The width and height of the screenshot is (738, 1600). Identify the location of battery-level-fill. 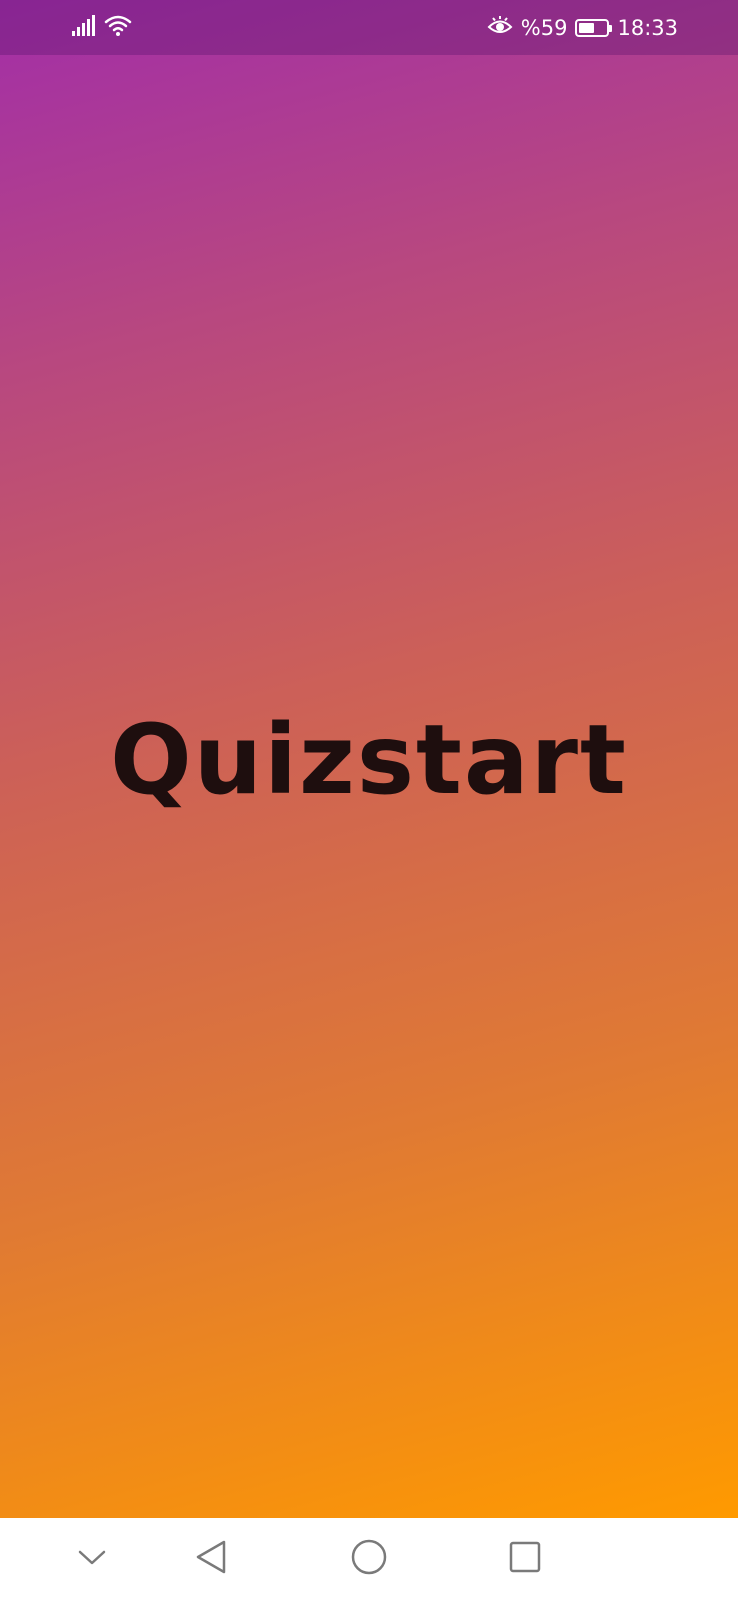
(587, 28).